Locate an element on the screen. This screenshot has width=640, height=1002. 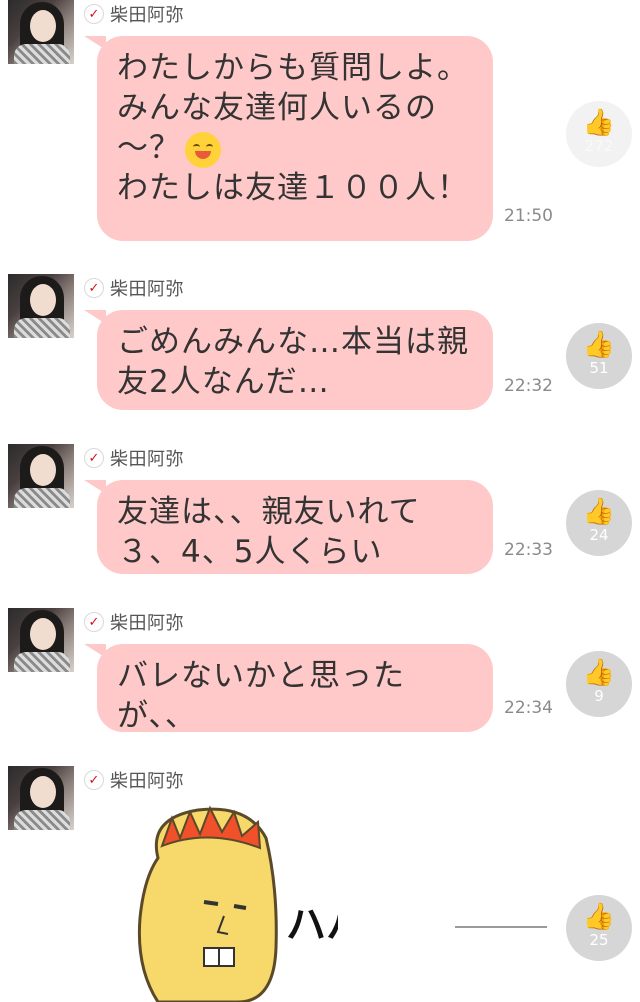
message-bubble: 友達は、、親友いれて ３、4、5人くらい is located at coordinates (295, 527).